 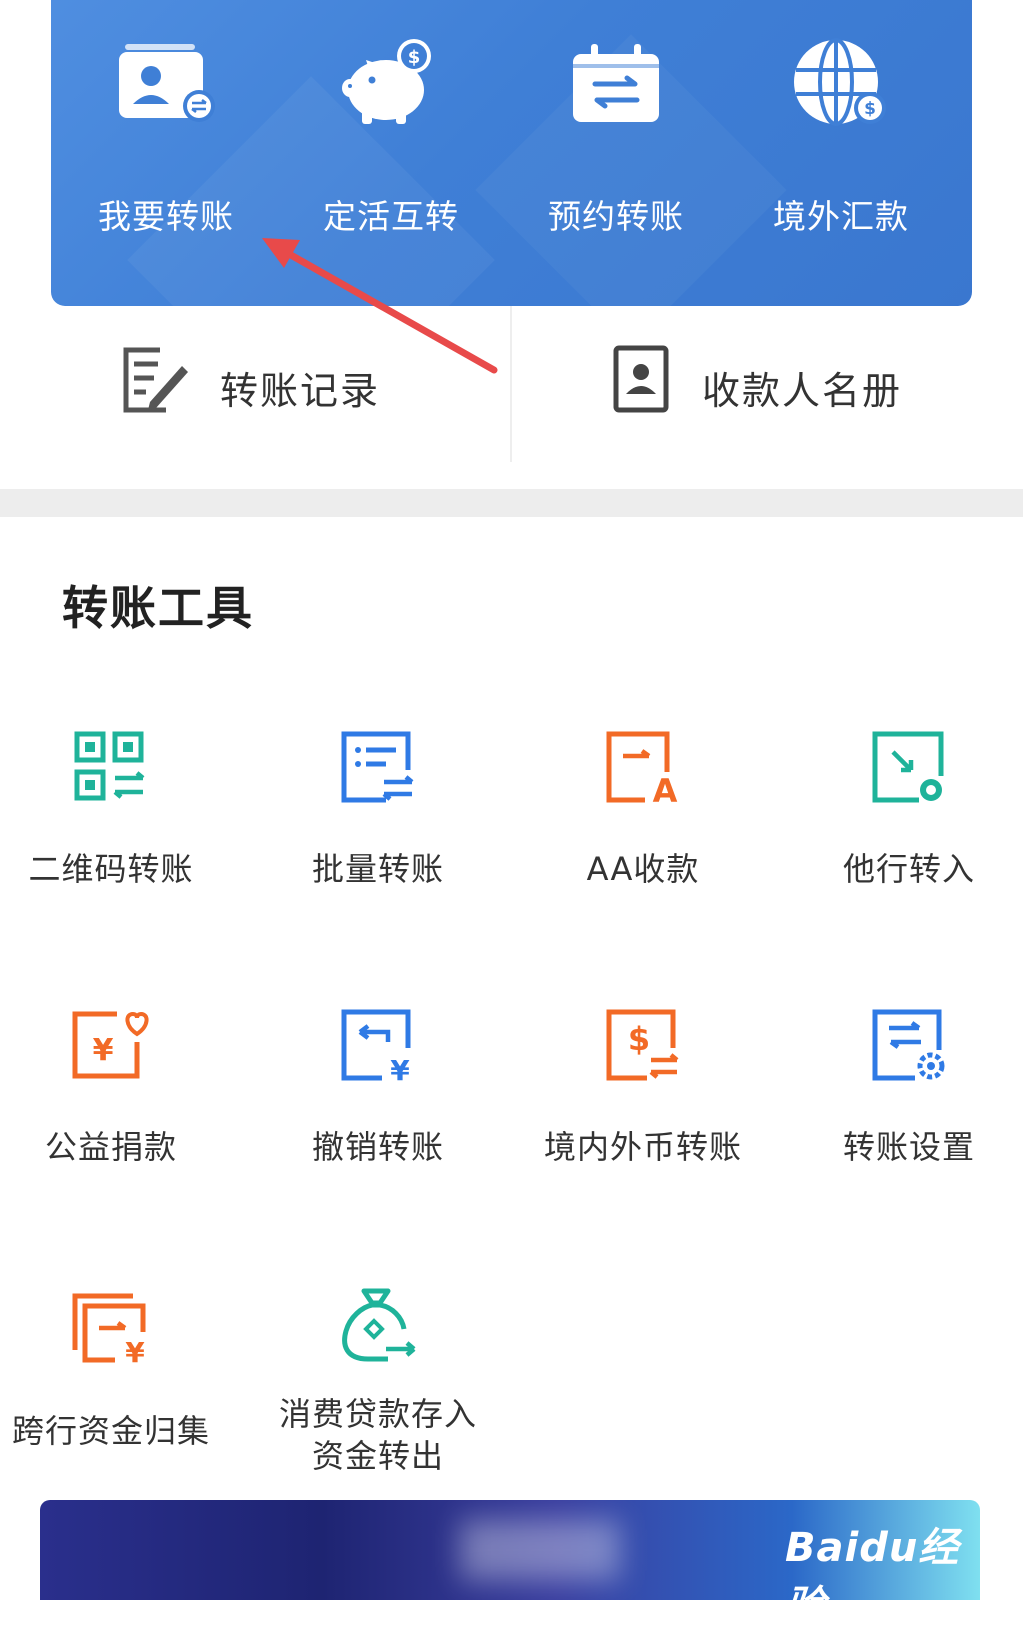 I want to click on payee-list-label: 收款人名册, so click(x=802, y=391).